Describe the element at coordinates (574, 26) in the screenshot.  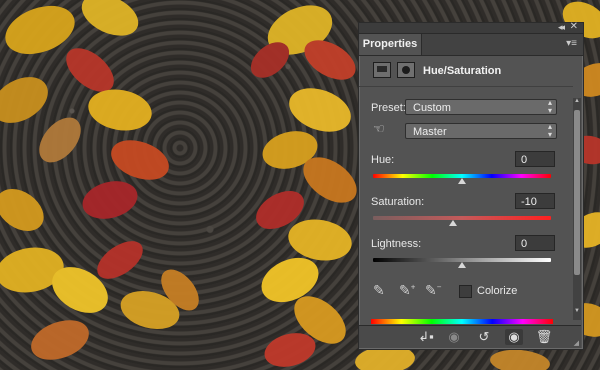
I see `close-icon: ✕` at that location.